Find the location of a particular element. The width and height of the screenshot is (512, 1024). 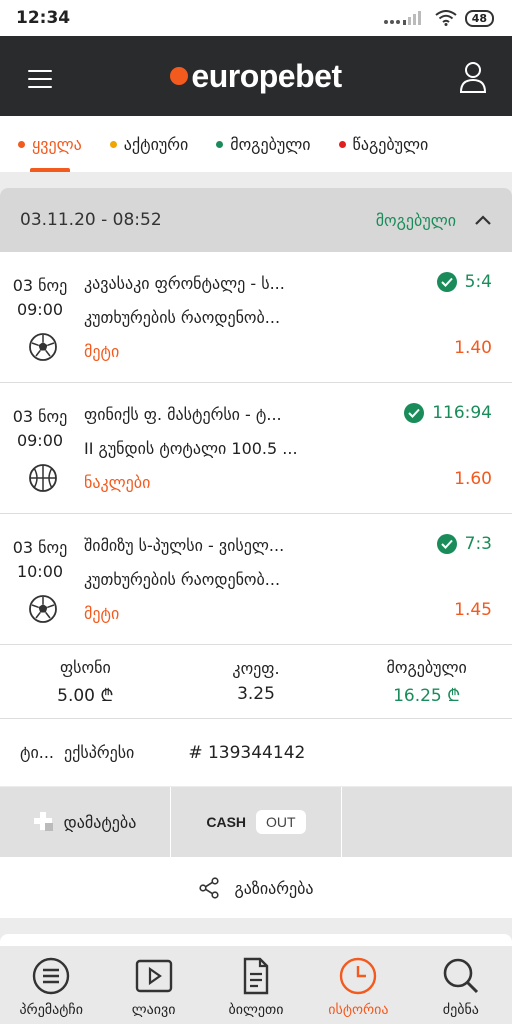

tab-lost: წაგებული is located at coordinates (383, 144).